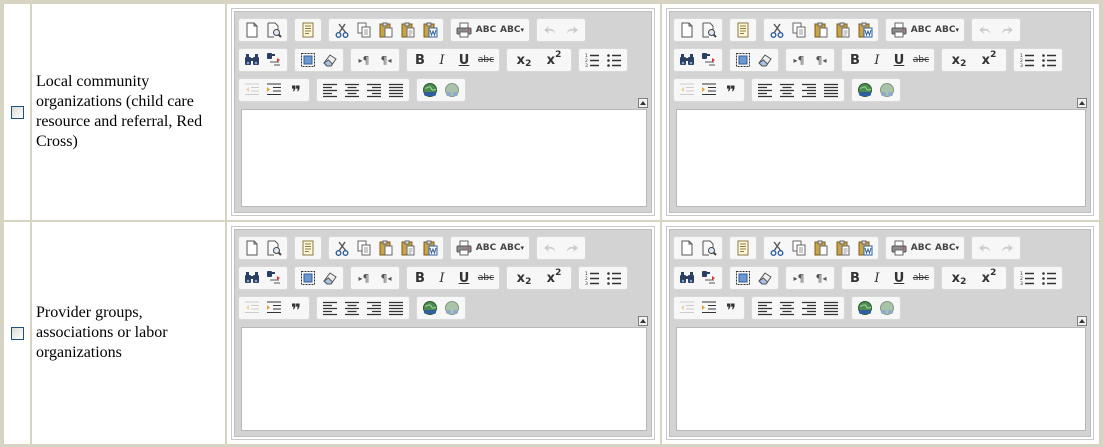 The width and height of the screenshot is (1103, 447). Describe the element at coordinates (787, 90) in the screenshot. I see `align-center-icon` at that location.